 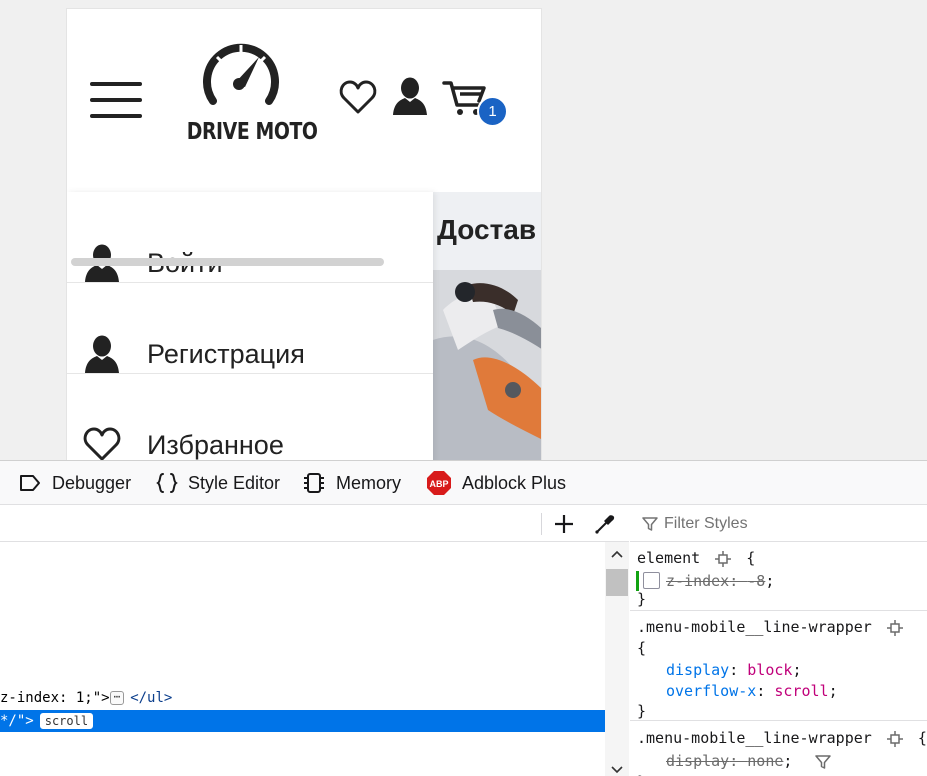 I want to click on css-declaration-overridden: display: none;, so click(x=749, y=761).